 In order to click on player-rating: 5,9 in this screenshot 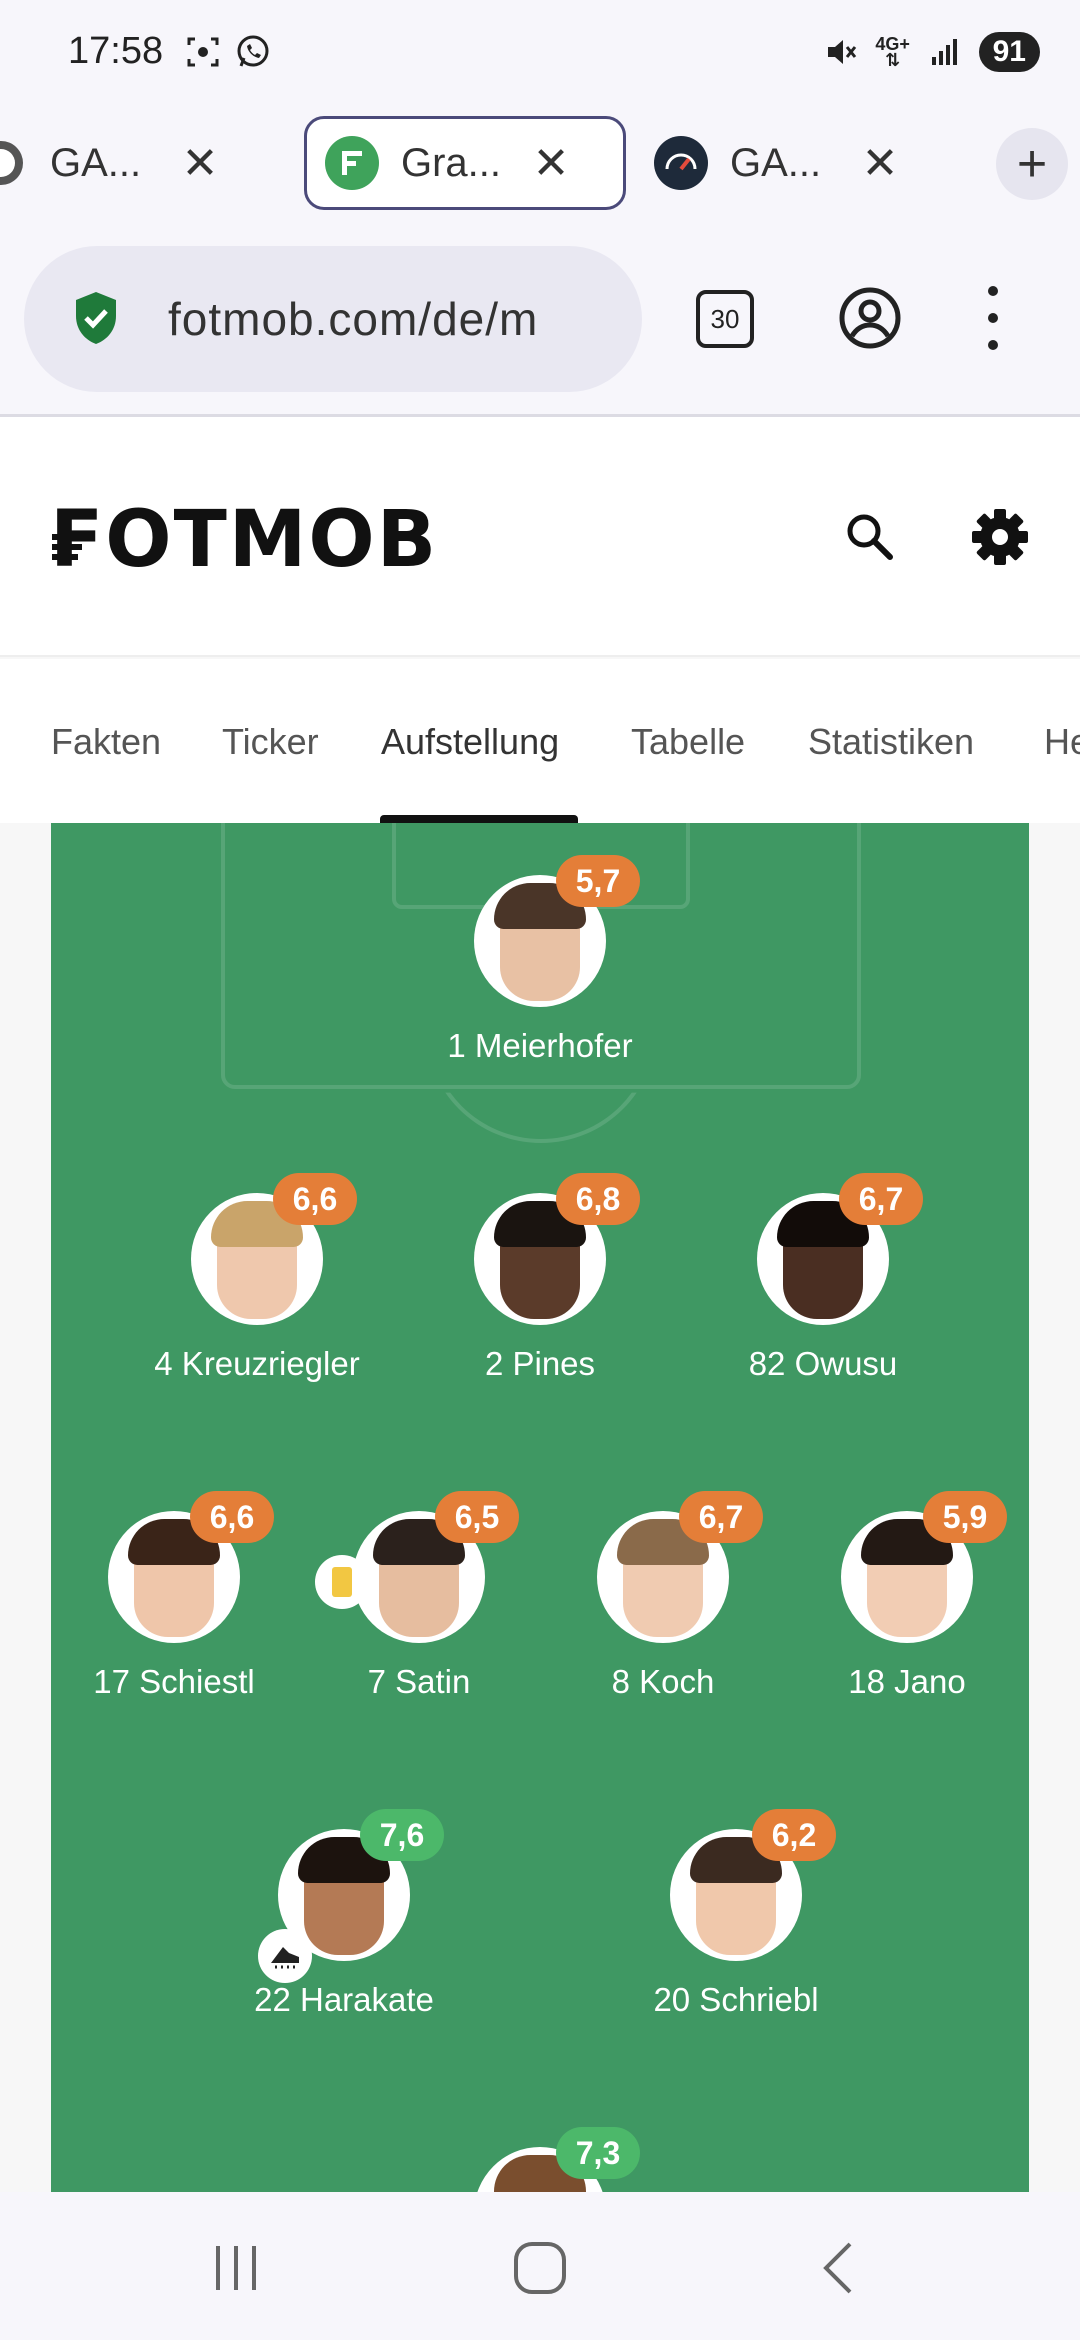, I will do `click(965, 1517)`.